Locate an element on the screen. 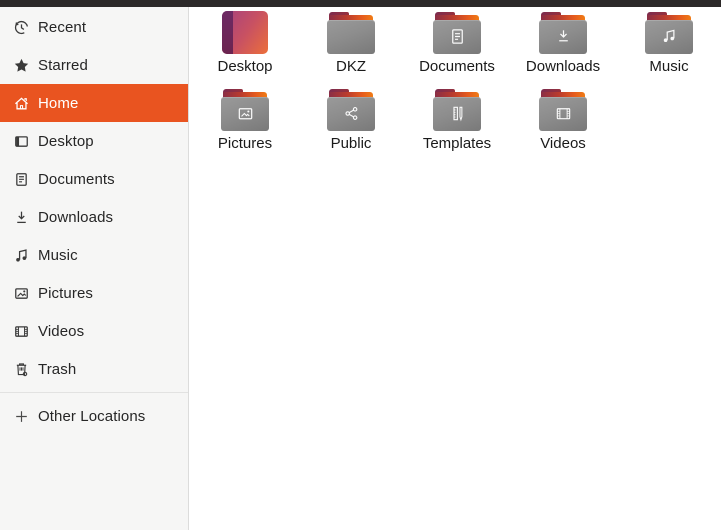 The height and width of the screenshot is (530, 721). folder-share-icon is located at coordinates (351, 109).